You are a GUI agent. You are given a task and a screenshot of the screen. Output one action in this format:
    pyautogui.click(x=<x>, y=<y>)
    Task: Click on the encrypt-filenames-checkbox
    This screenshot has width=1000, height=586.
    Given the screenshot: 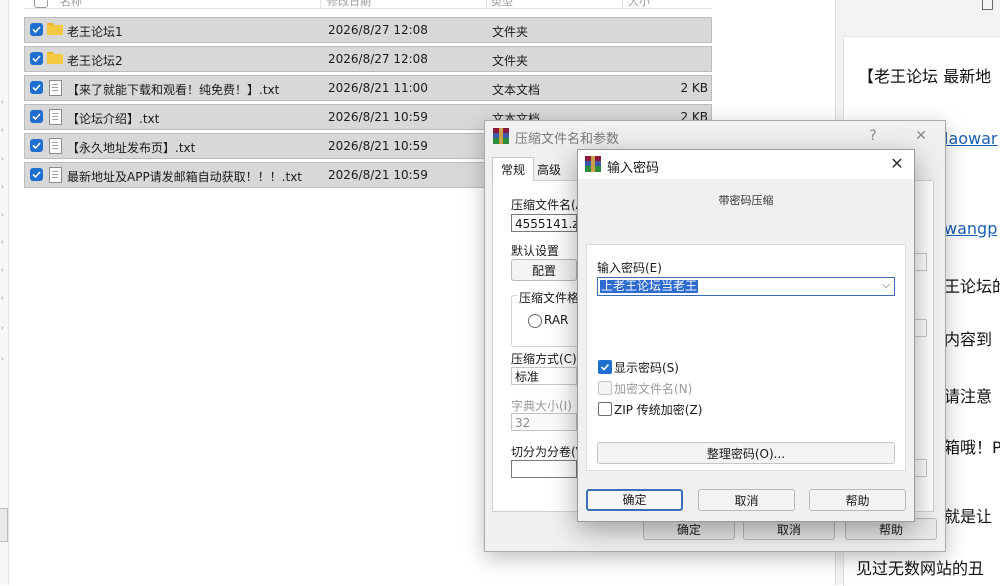 What is the action you would take?
    pyautogui.click(x=605, y=388)
    